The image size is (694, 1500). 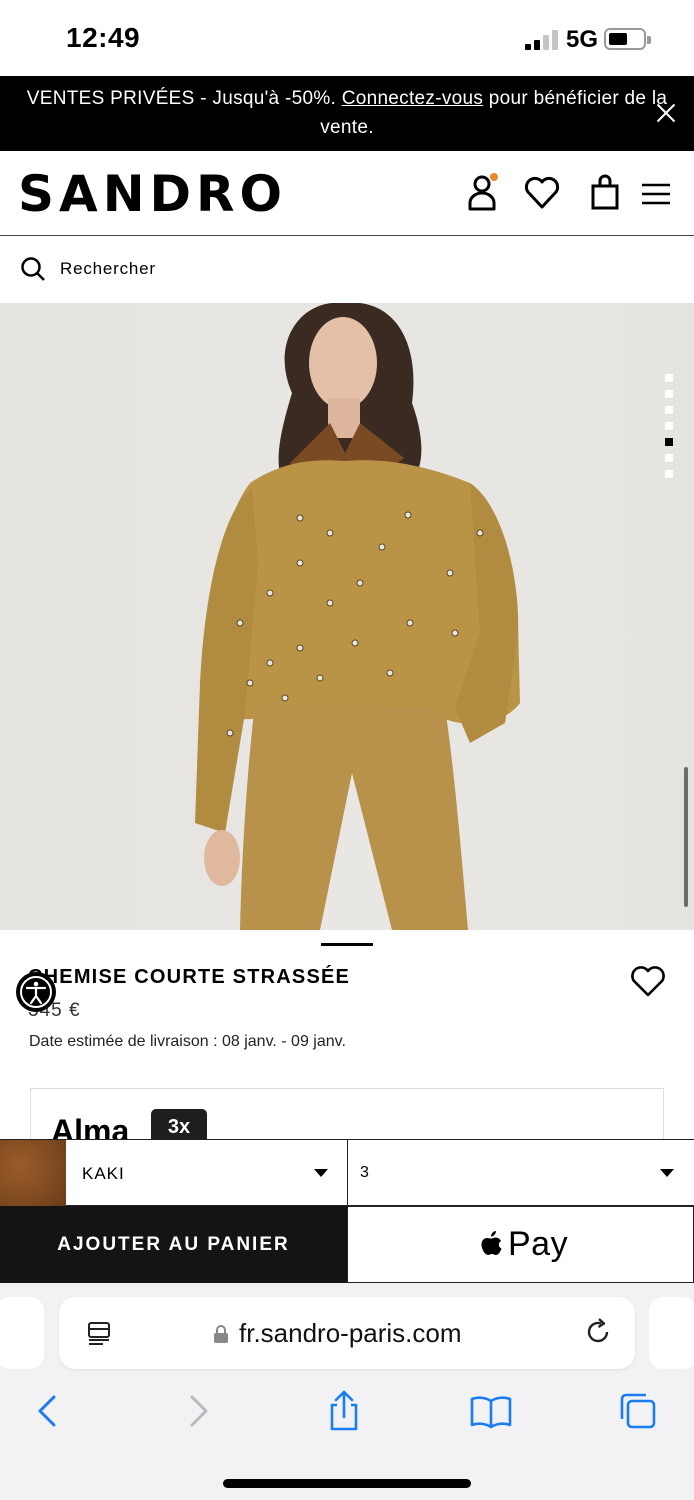 What do you see at coordinates (189, 977) in the screenshot?
I see `product-title: CHEMISE COURTE STRASSÉE` at bounding box center [189, 977].